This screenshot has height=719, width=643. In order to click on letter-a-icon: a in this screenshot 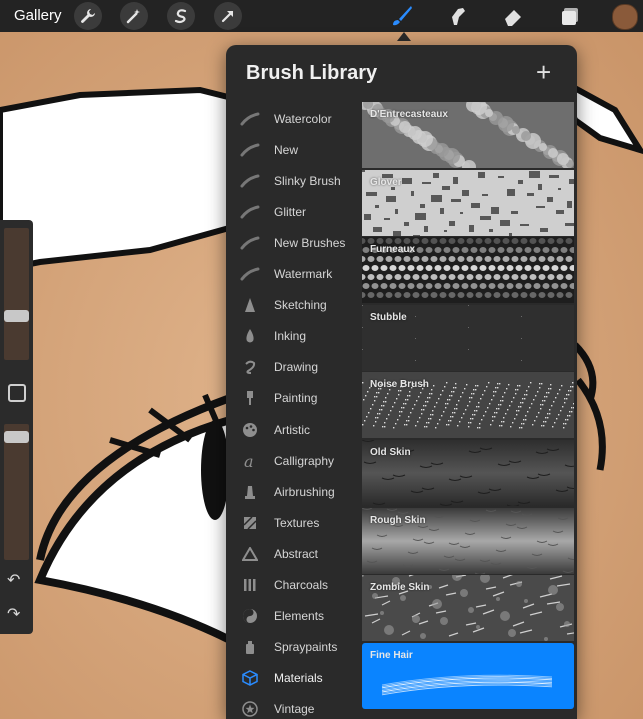, I will do `click(250, 461)`.